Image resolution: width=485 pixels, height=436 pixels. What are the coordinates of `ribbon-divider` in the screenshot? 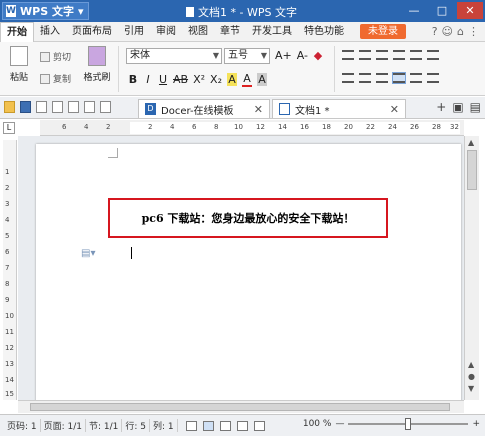 It's located at (118, 69).